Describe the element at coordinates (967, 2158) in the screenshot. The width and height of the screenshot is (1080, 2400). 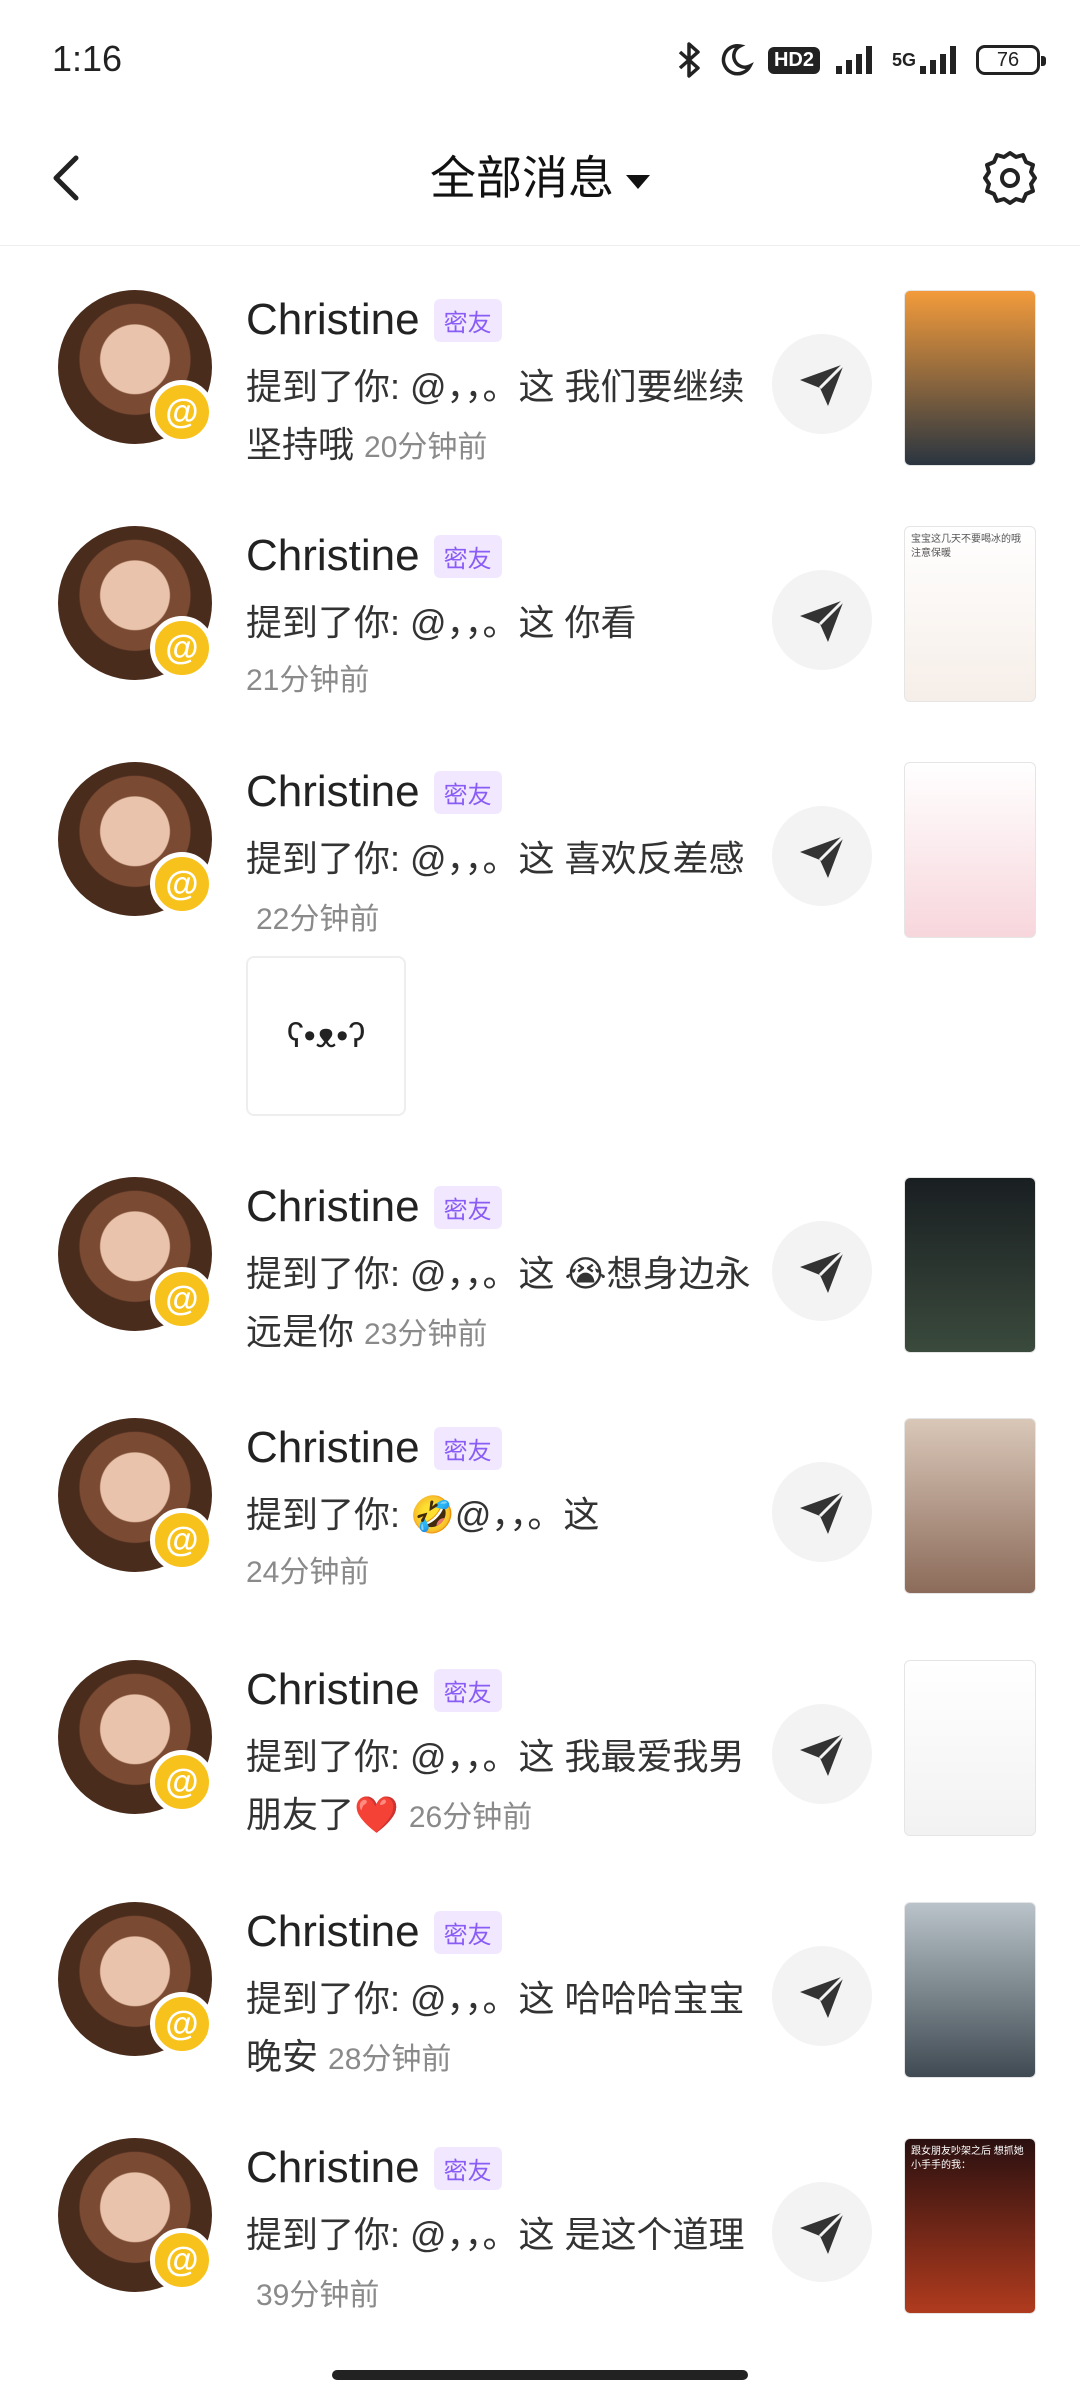
I see `thumbnail-caption: 跟女朋友吵架之后 想抓她小手手的我：` at that location.